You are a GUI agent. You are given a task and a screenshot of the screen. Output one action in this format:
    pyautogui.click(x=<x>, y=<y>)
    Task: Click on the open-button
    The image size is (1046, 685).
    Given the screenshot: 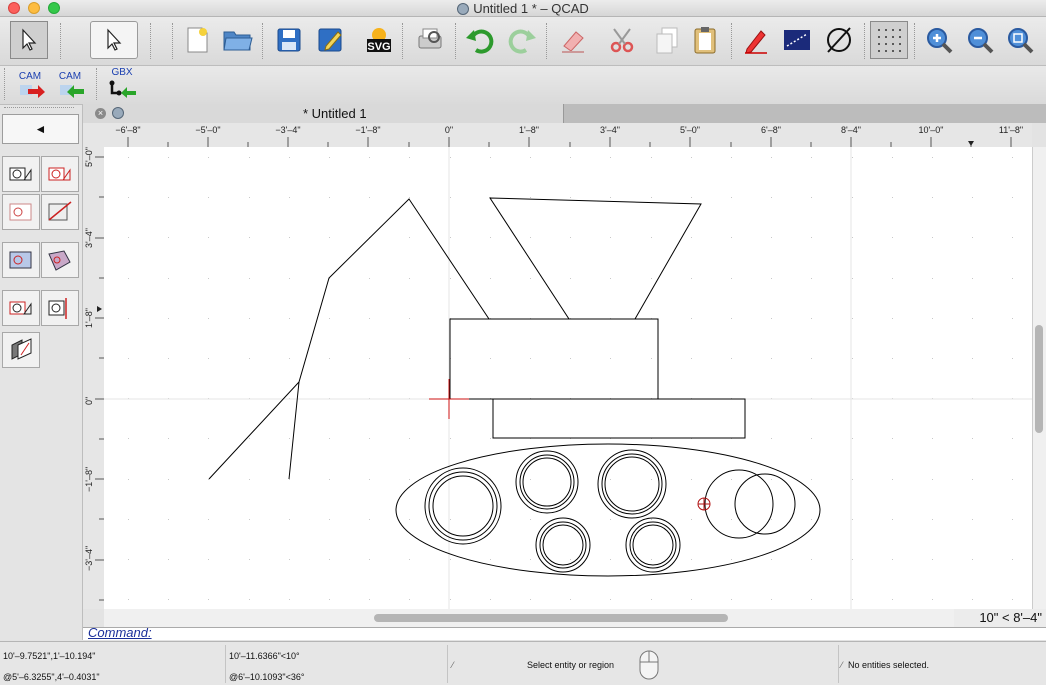 What is the action you would take?
    pyautogui.click(x=238, y=40)
    